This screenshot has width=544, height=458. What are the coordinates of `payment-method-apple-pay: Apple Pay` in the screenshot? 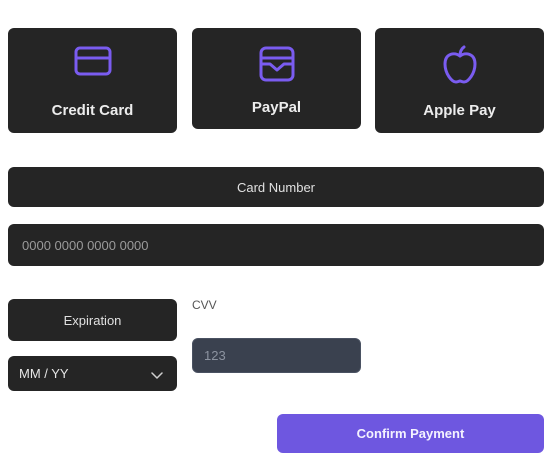 It's located at (459, 80).